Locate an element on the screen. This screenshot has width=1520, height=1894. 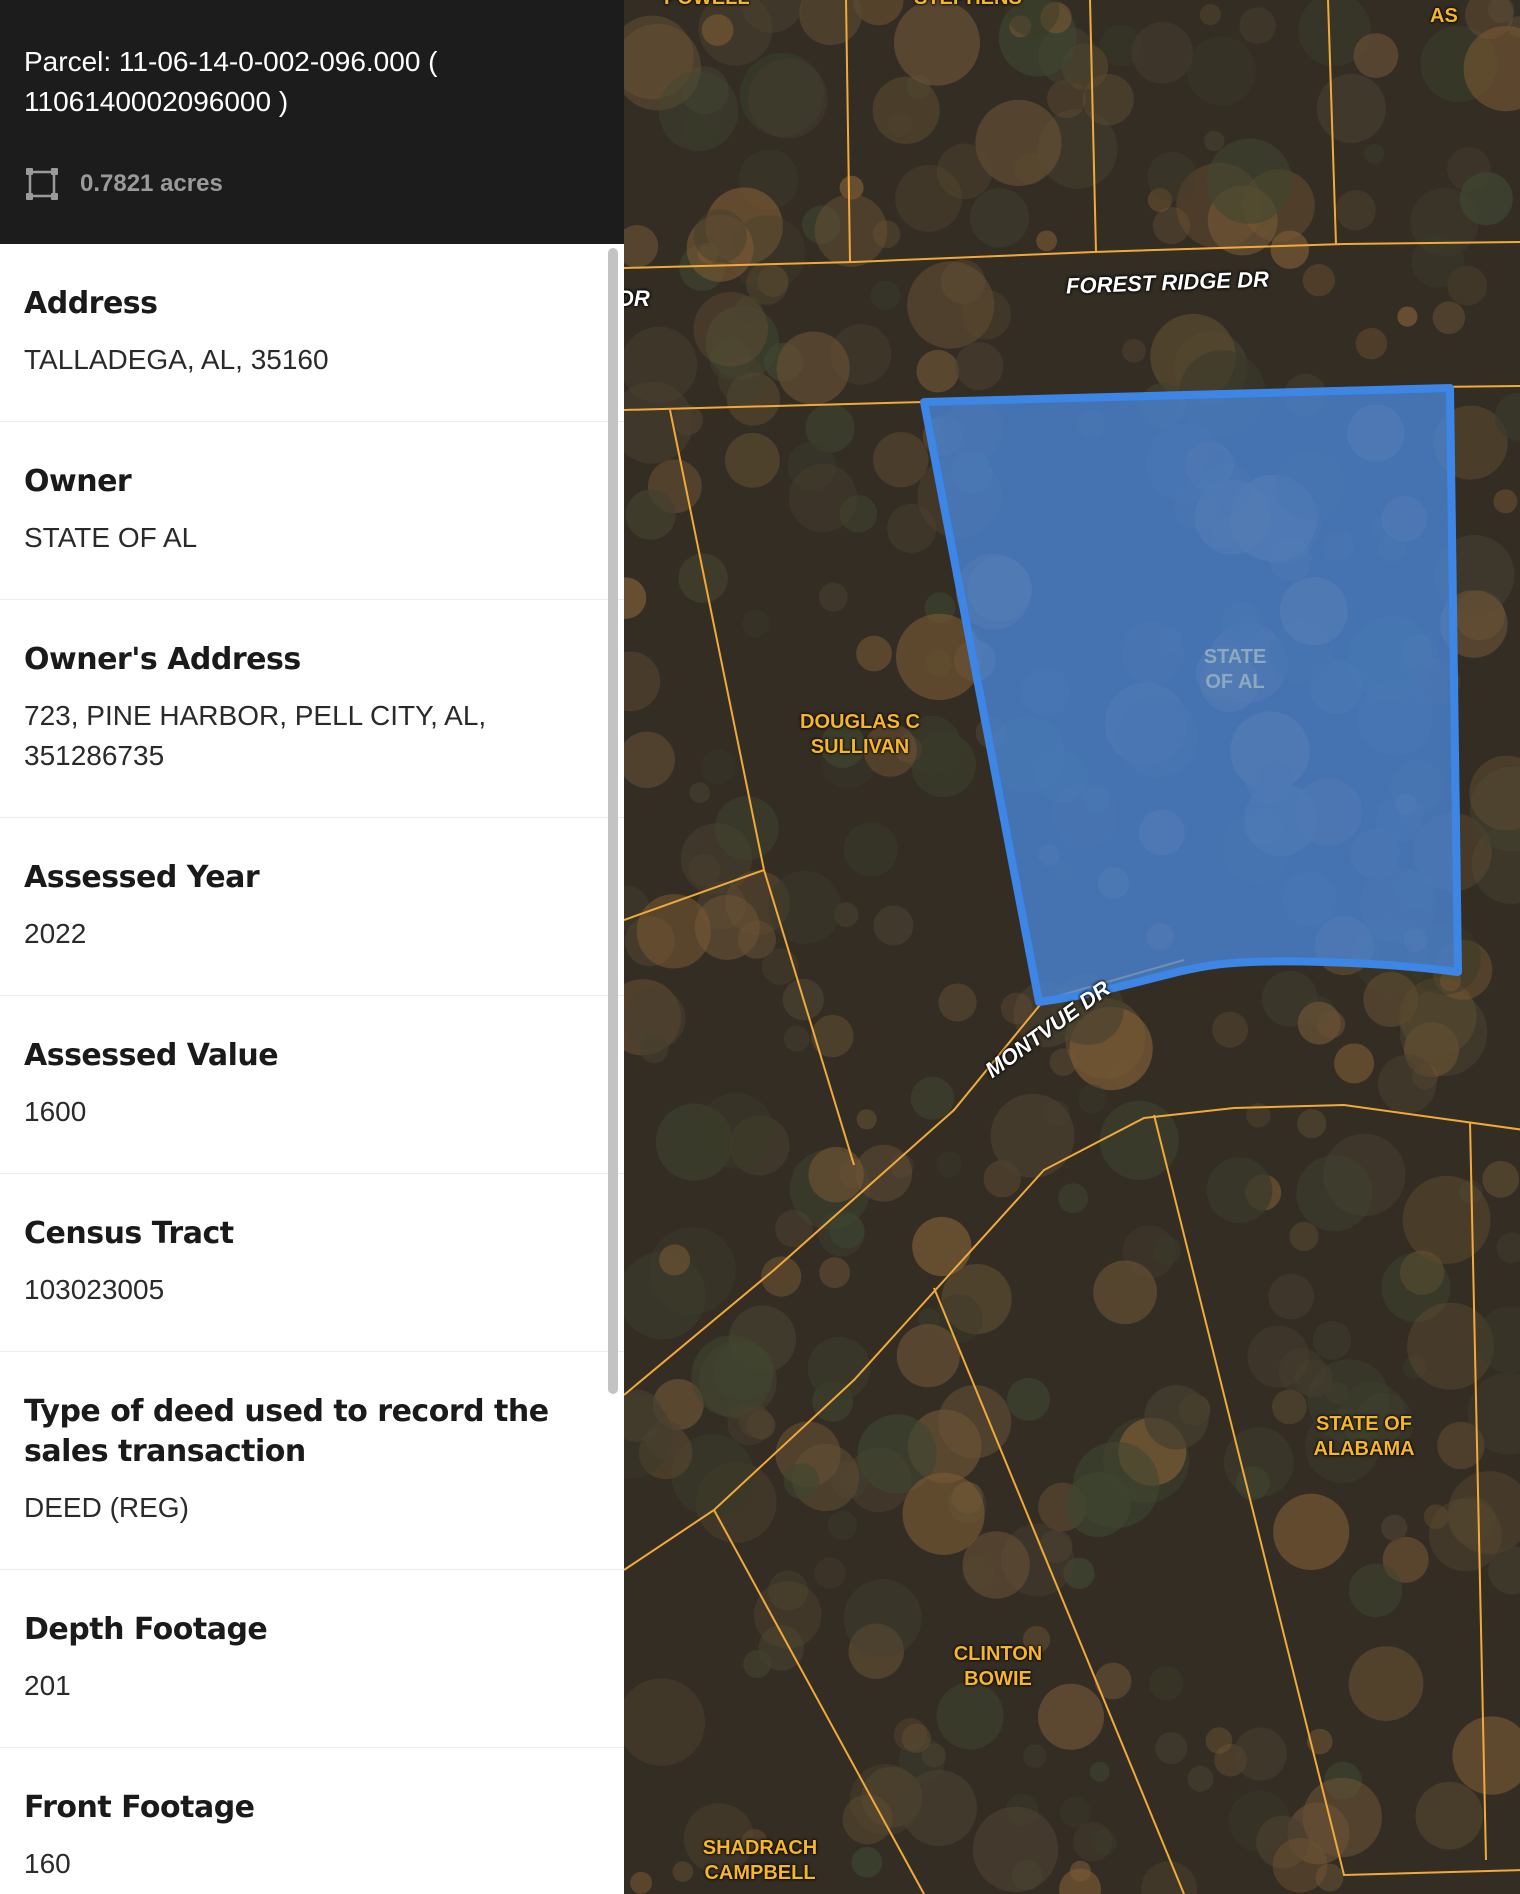
field-value: STATE OF AL is located at coordinates (111, 537).